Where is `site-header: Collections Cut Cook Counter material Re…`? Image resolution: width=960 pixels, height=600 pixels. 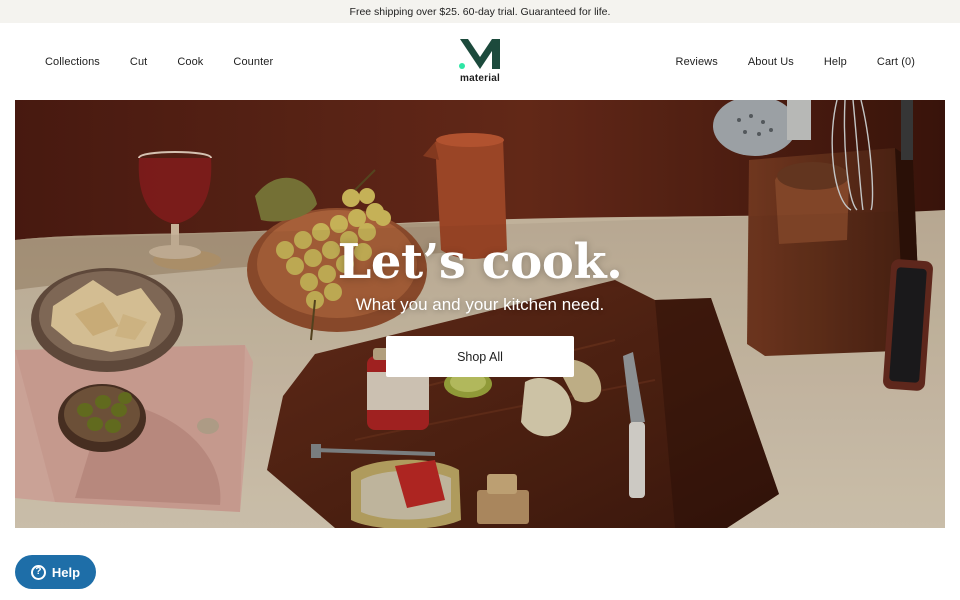
site-header: Collections Cut Cook Counter material Re… is located at coordinates (480, 61).